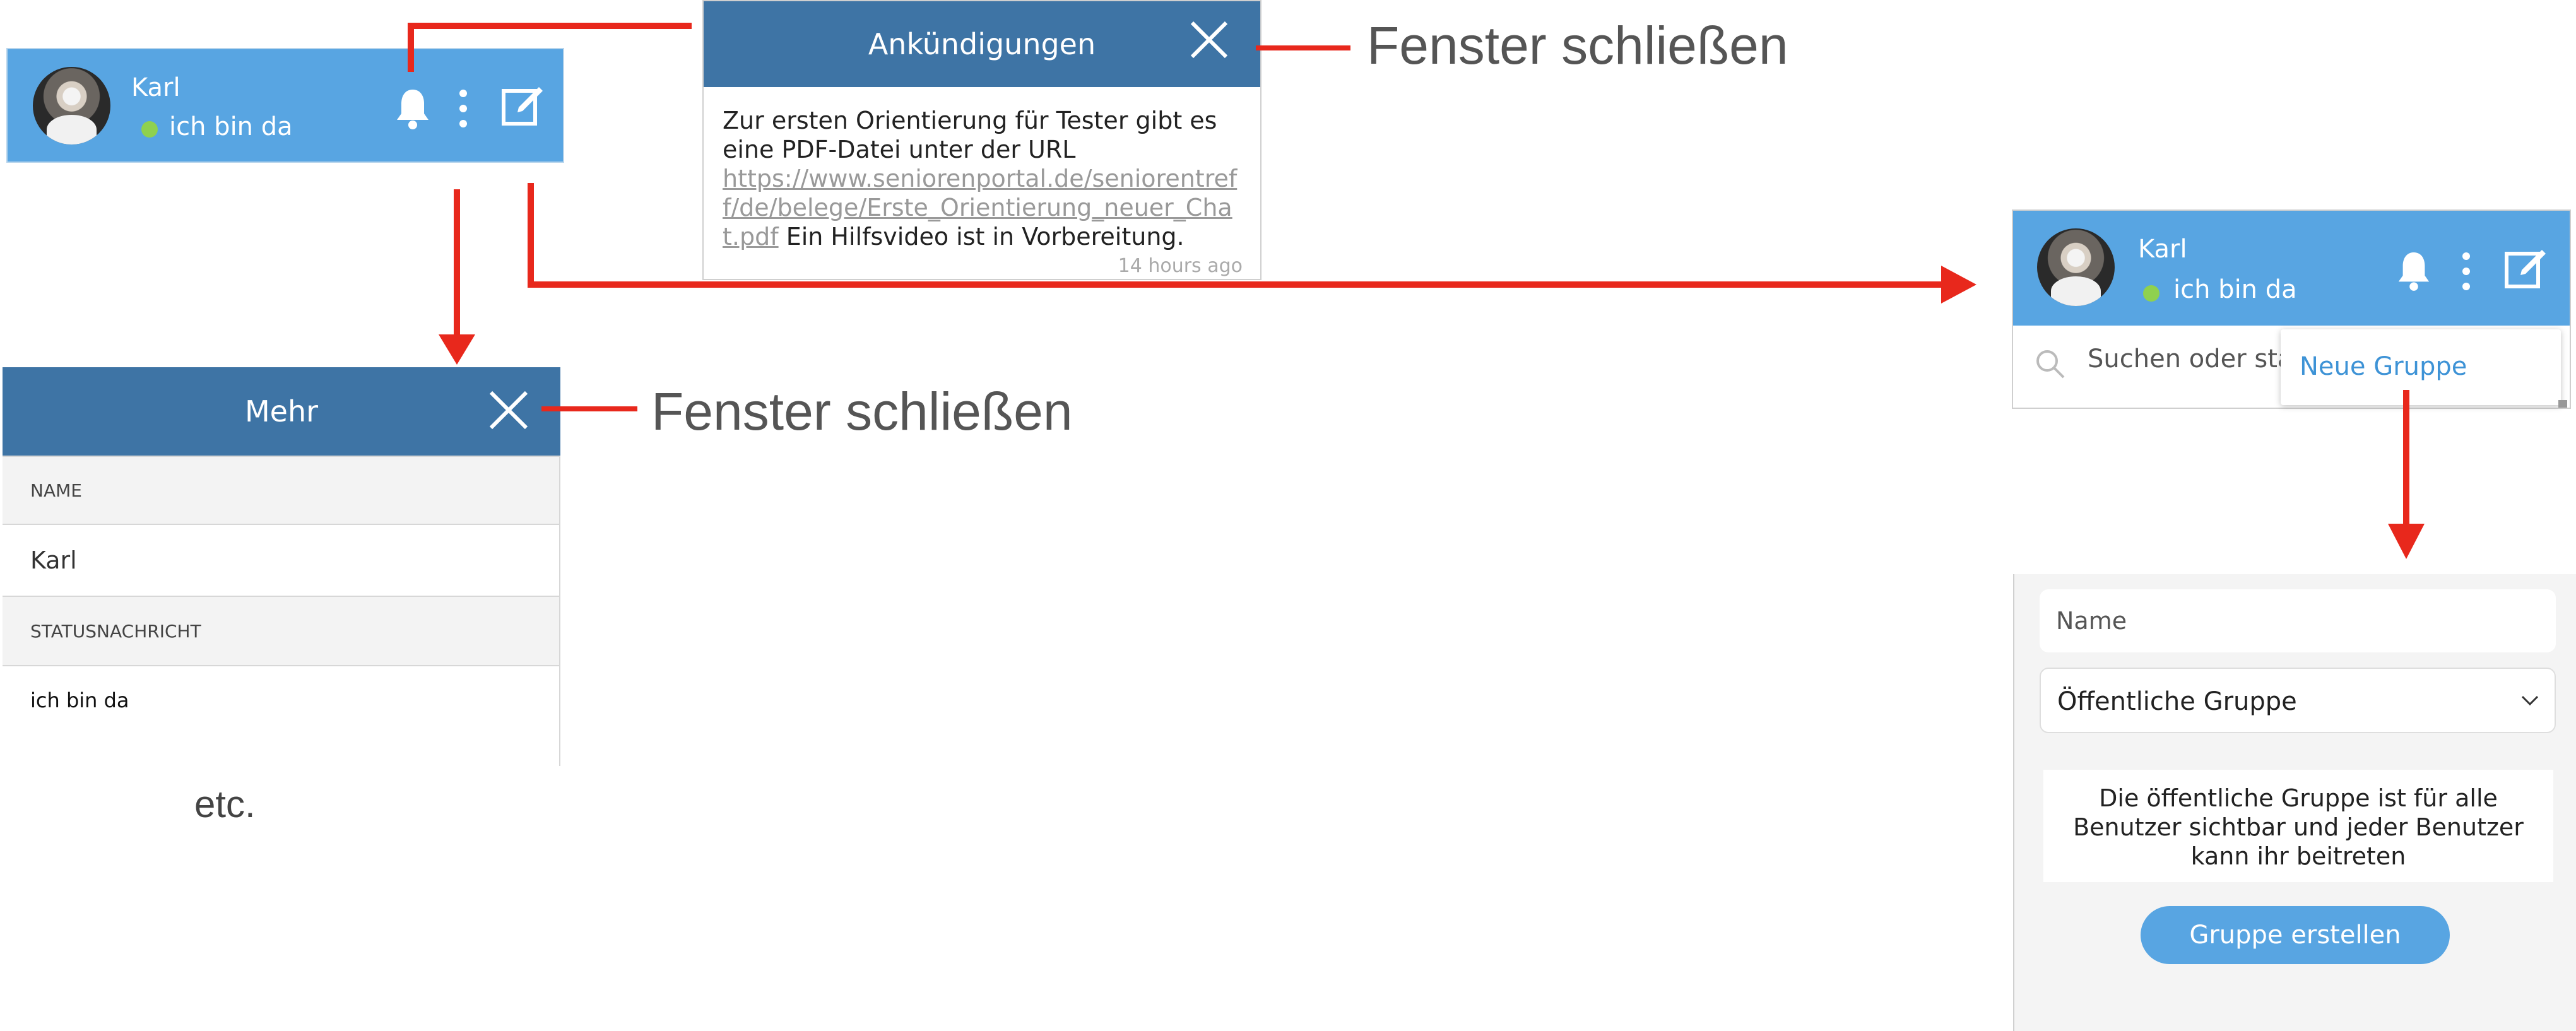 Image resolution: width=2576 pixels, height=1031 pixels. What do you see at coordinates (2383, 366) in the screenshot?
I see `menu-item-new-group: Neue Gruppe` at bounding box center [2383, 366].